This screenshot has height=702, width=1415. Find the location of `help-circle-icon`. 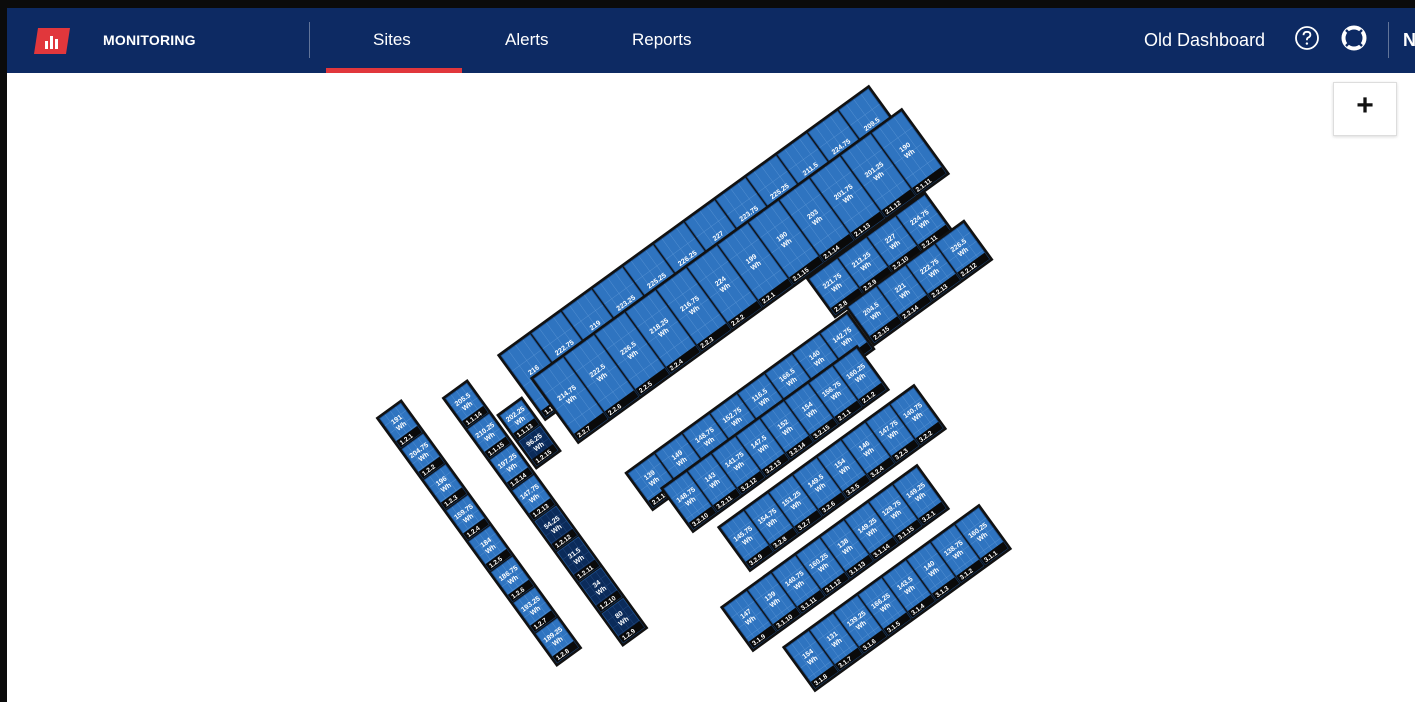

help-circle-icon is located at coordinates (1307, 38).